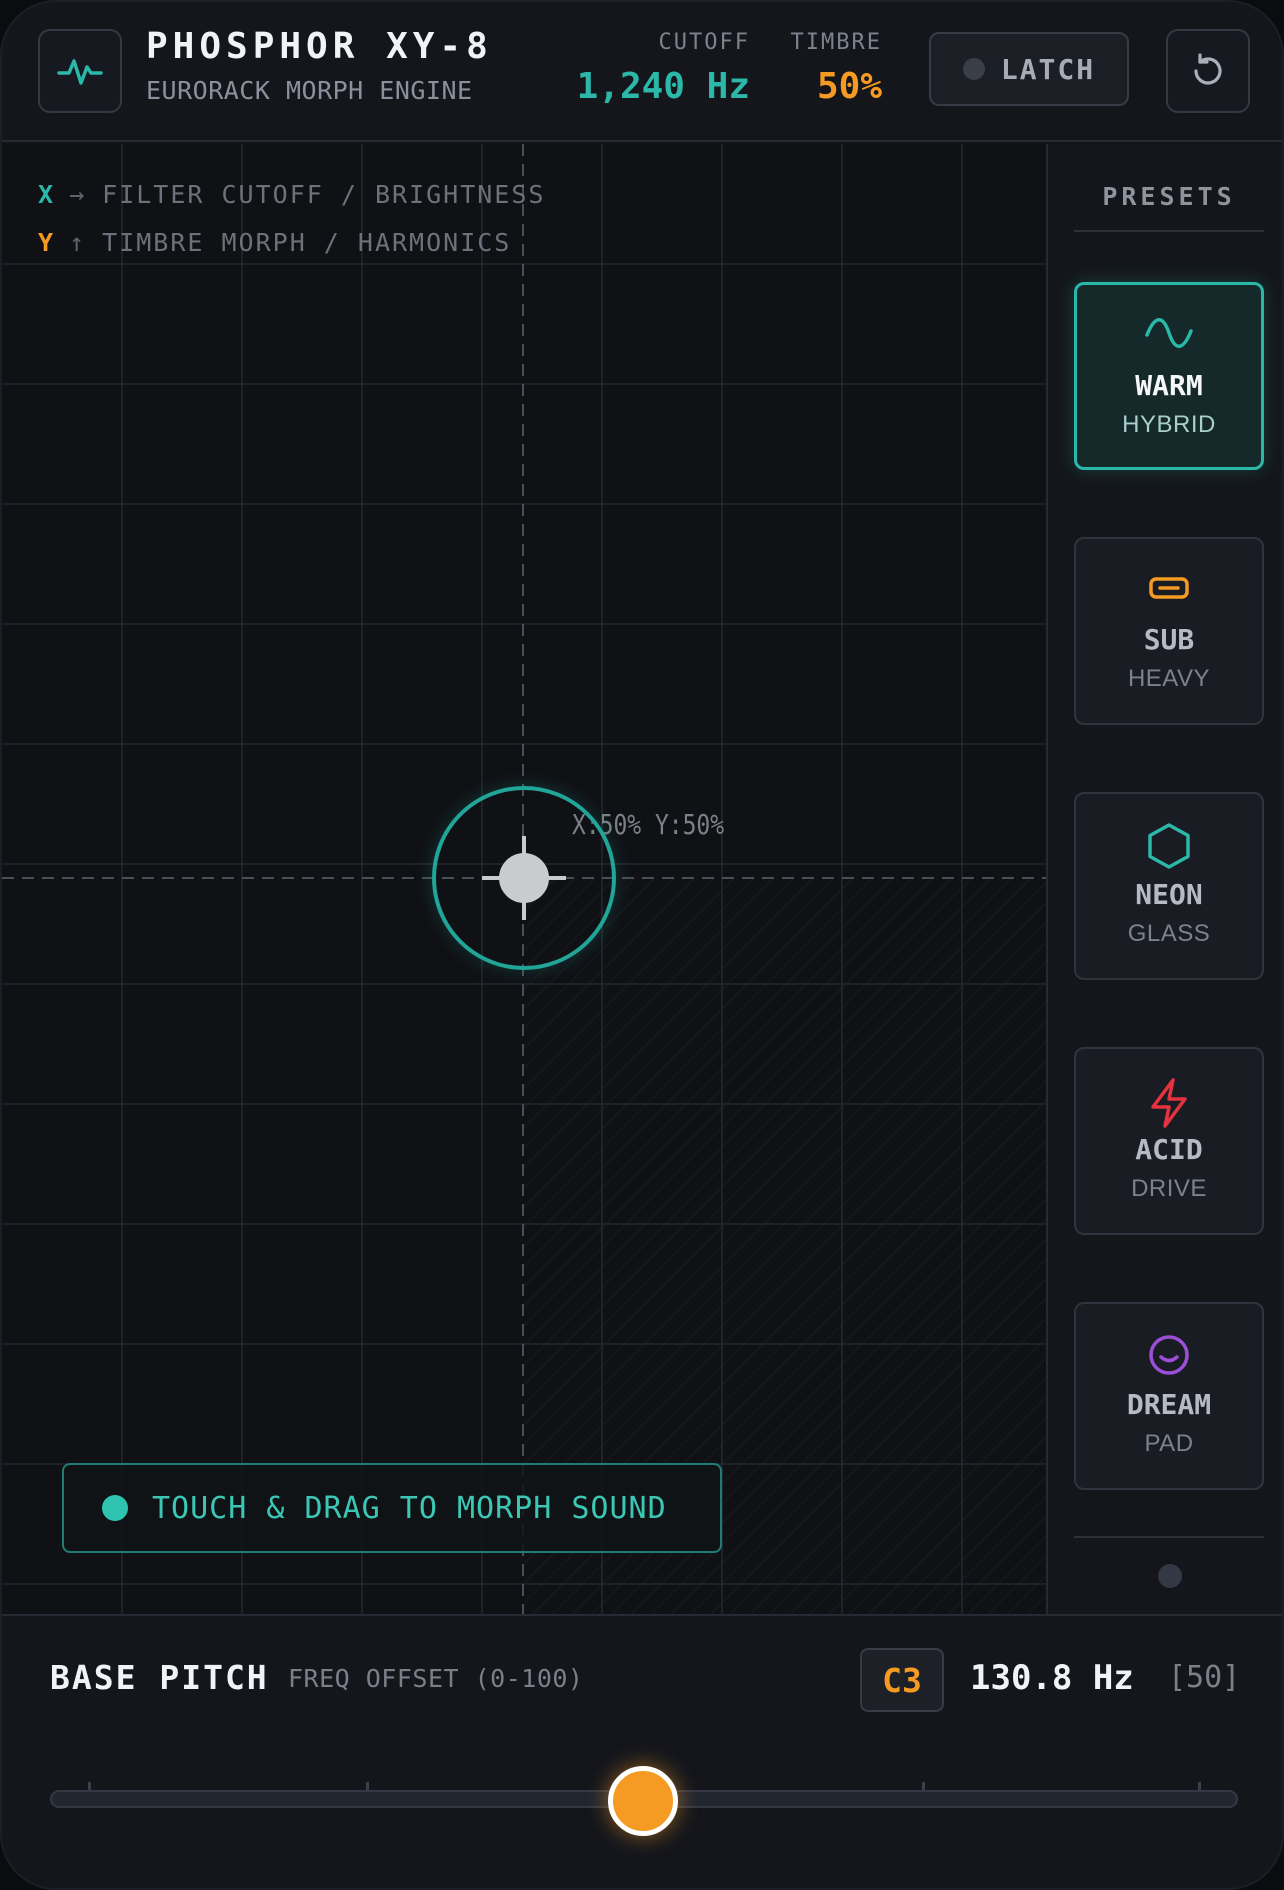  I want to click on smile-icon, so click(1169, 1355).